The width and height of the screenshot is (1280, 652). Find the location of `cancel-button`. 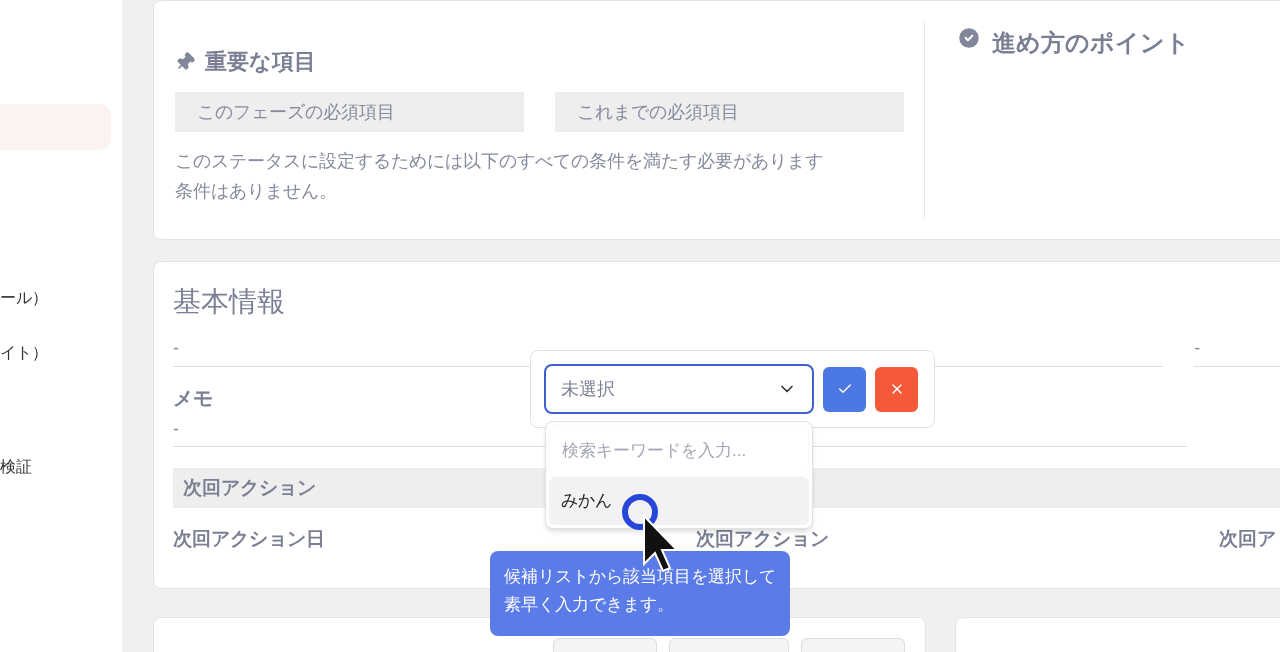

cancel-button is located at coordinates (896, 389).